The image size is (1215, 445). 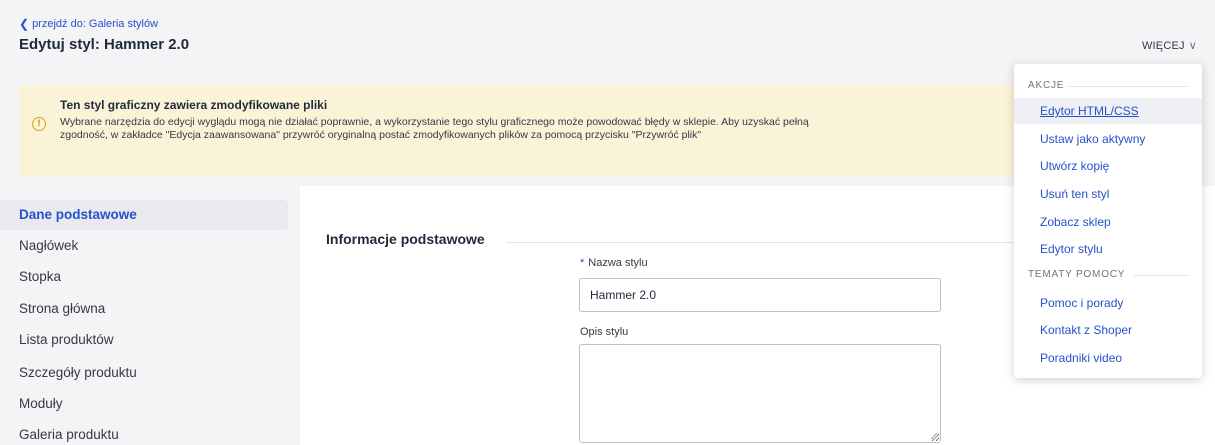 What do you see at coordinates (1108, 249) in the screenshot?
I see `menu-item-style-editor: Edytor stylu` at bounding box center [1108, 249].